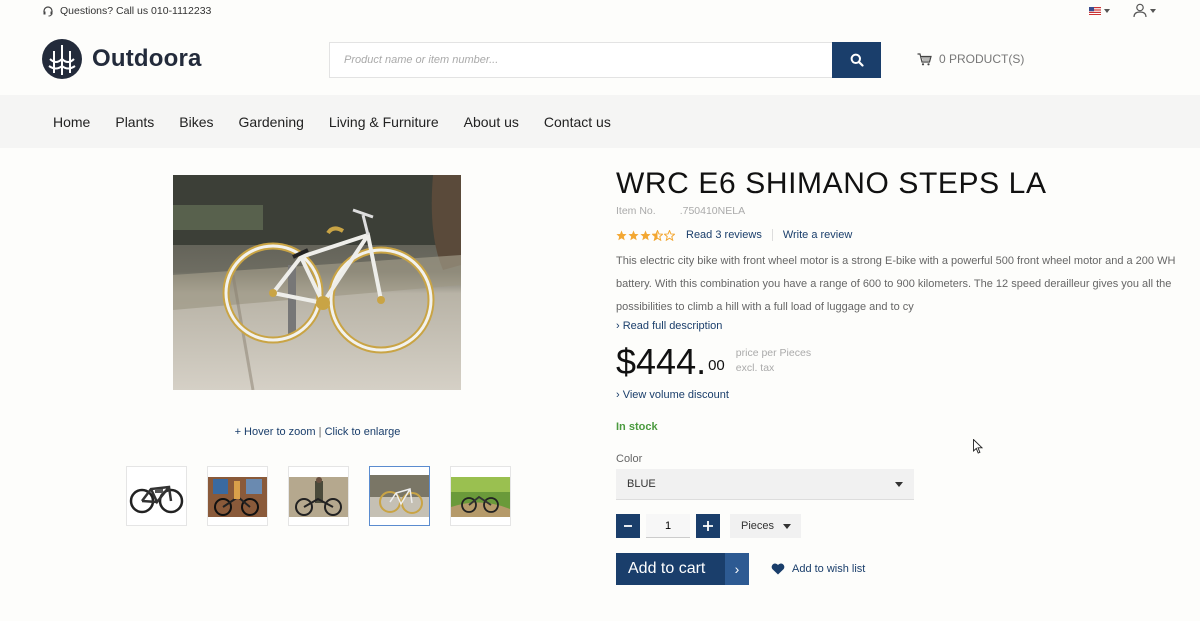  I want to click on cart-row: Add to cart › Add to wish list, so click(896, 569).